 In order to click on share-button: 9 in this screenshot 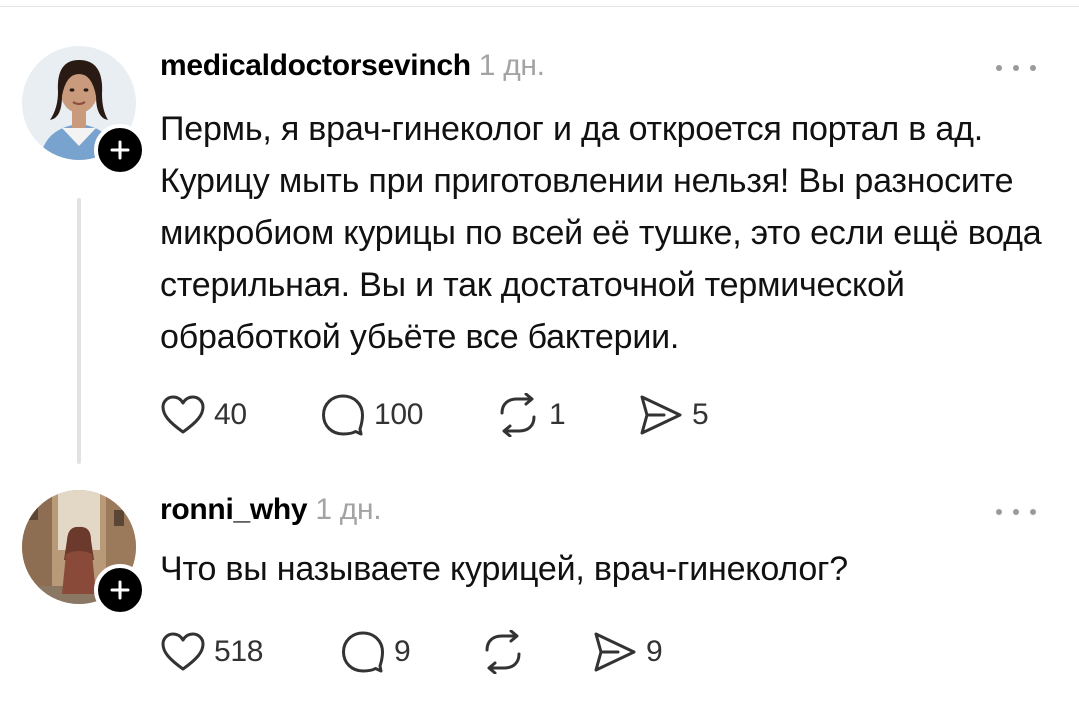, I will do `click(627, 652)`.